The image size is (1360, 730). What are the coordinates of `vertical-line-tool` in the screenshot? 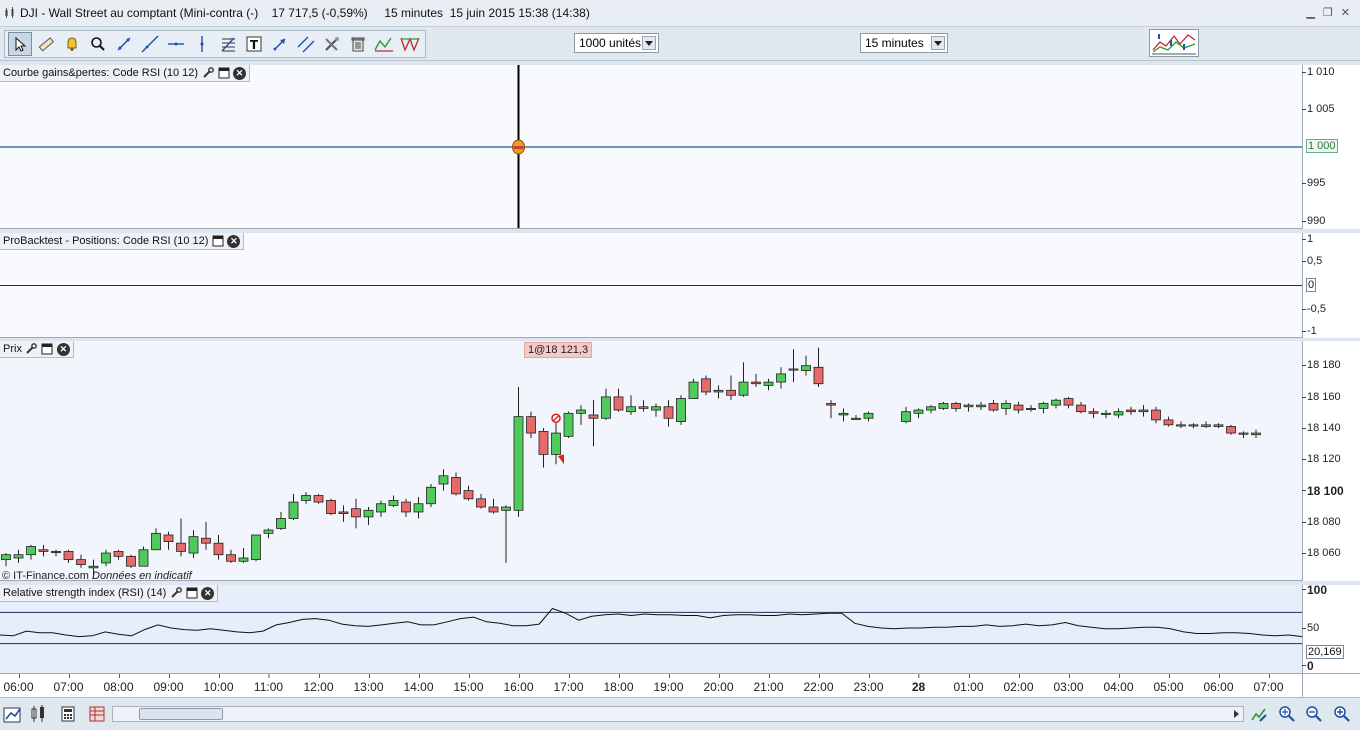 It's located at (202, 44).